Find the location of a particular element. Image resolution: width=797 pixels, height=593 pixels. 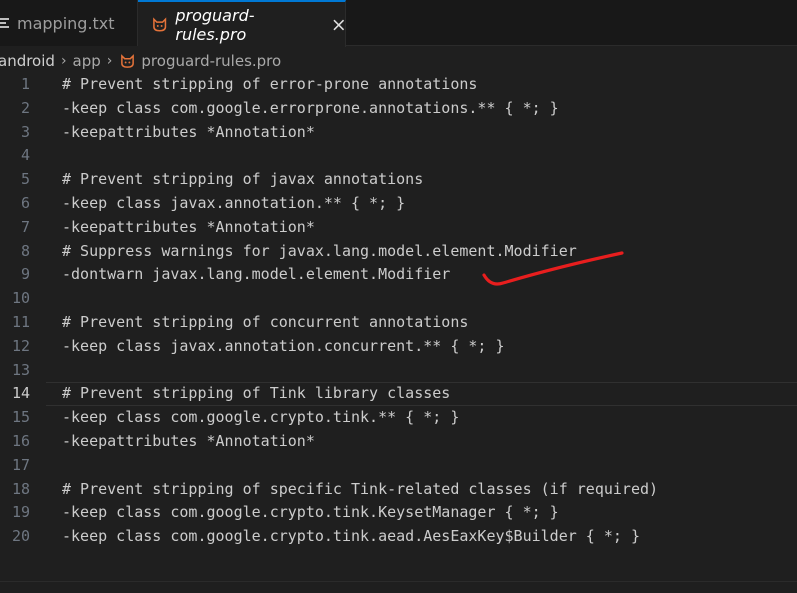

line-number: 10 is located at coordinates (20, 298).